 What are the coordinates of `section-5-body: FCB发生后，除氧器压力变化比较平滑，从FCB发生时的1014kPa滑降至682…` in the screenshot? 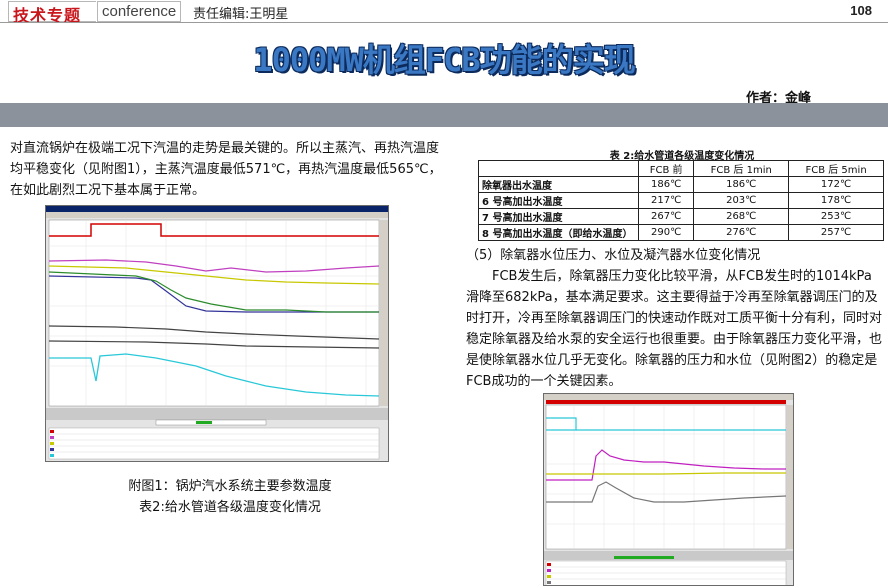 It's located at (674, 329).